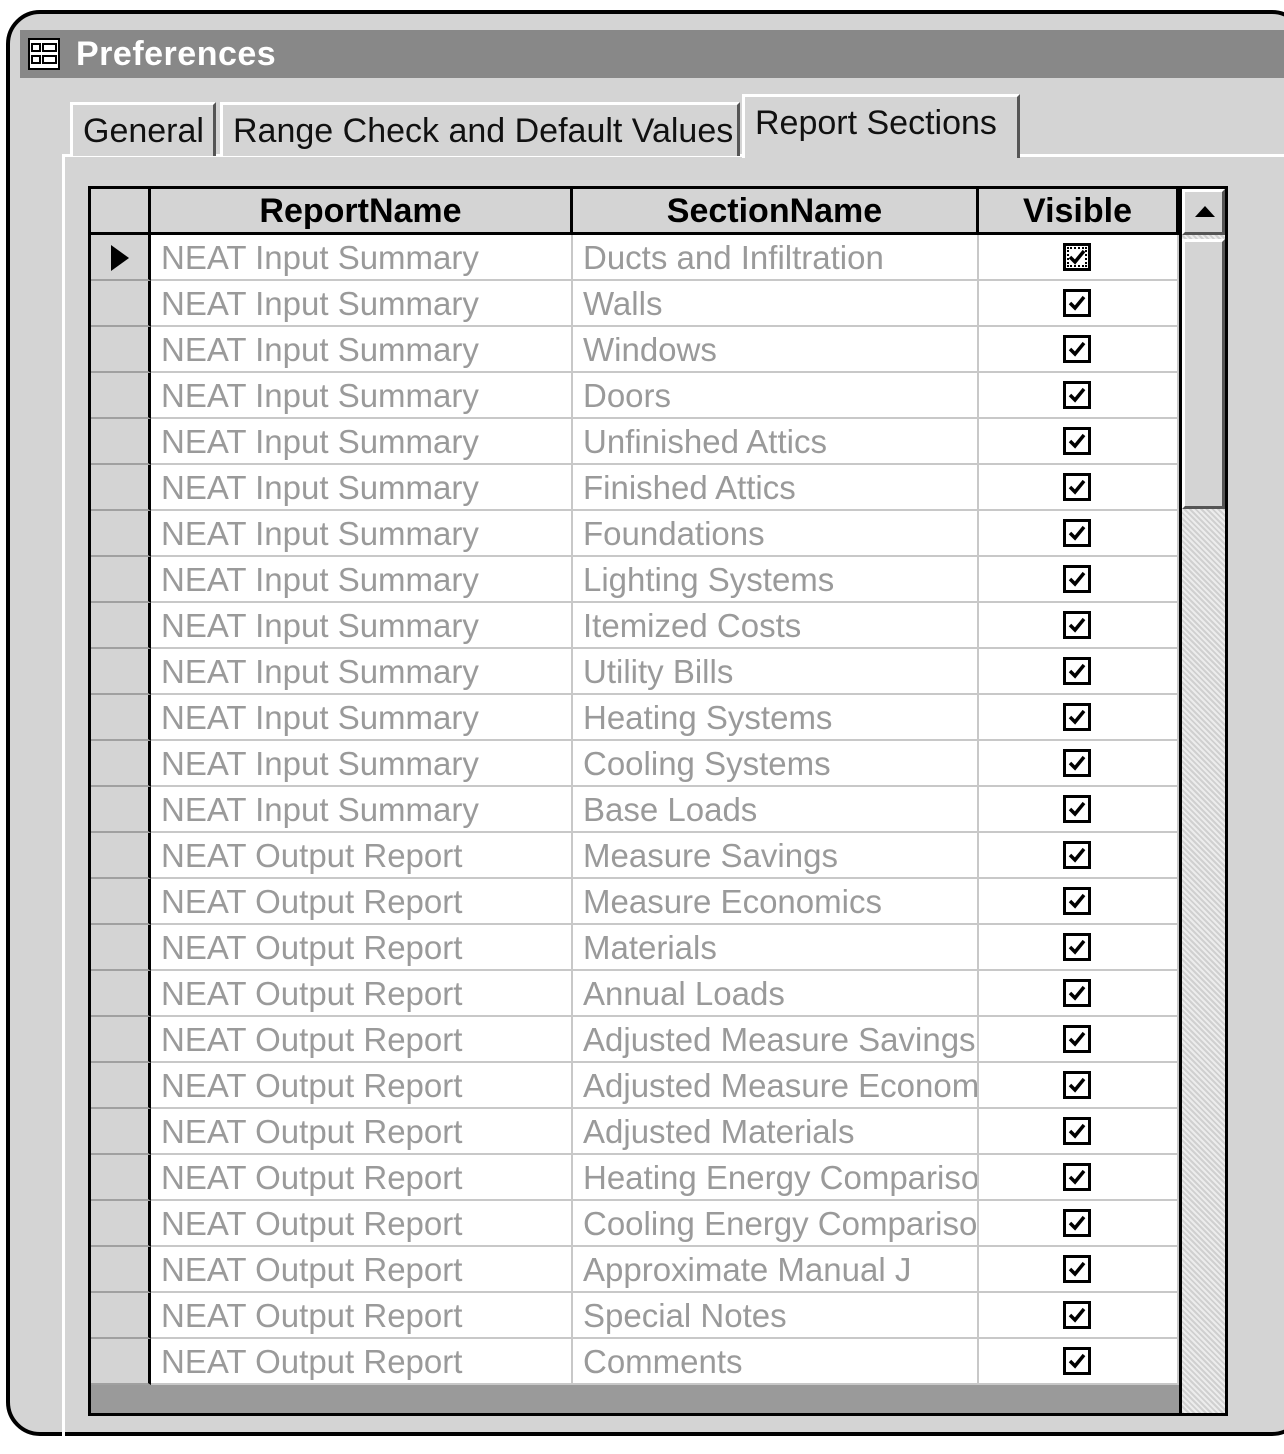  I want to click on table-row: NEAT Output Report Adjusted Materials, so click(635, 1132).